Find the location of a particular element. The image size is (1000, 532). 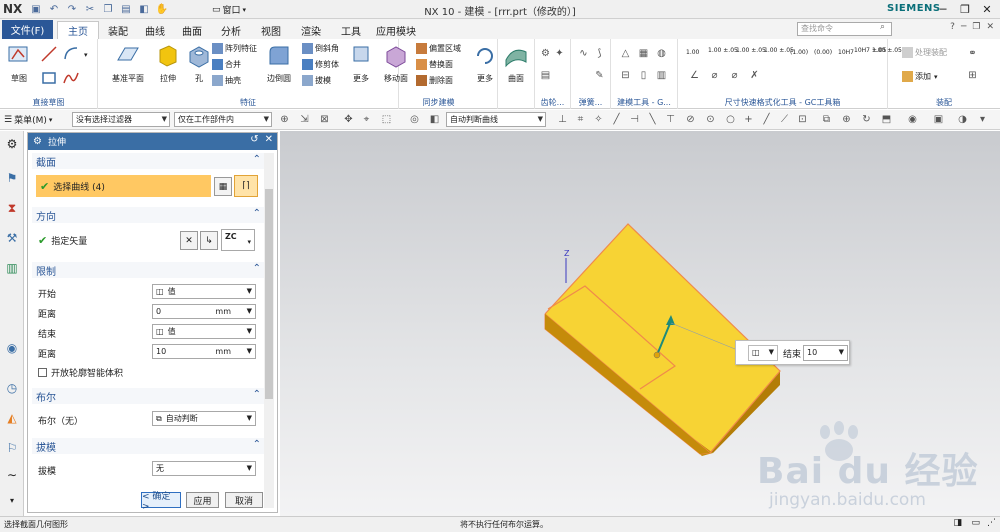

extrude-button: 拉伸 is located at coordinates (168, 63).